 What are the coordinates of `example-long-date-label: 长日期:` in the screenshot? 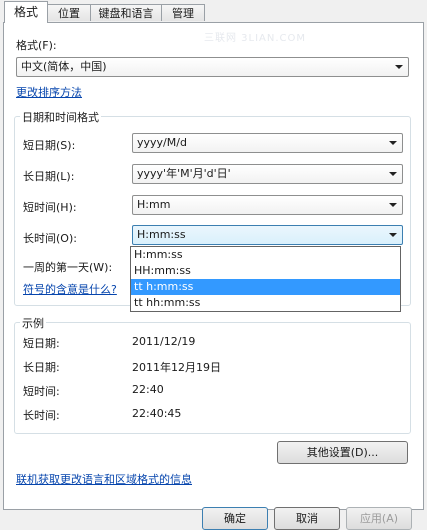 It's located at (41, 367).